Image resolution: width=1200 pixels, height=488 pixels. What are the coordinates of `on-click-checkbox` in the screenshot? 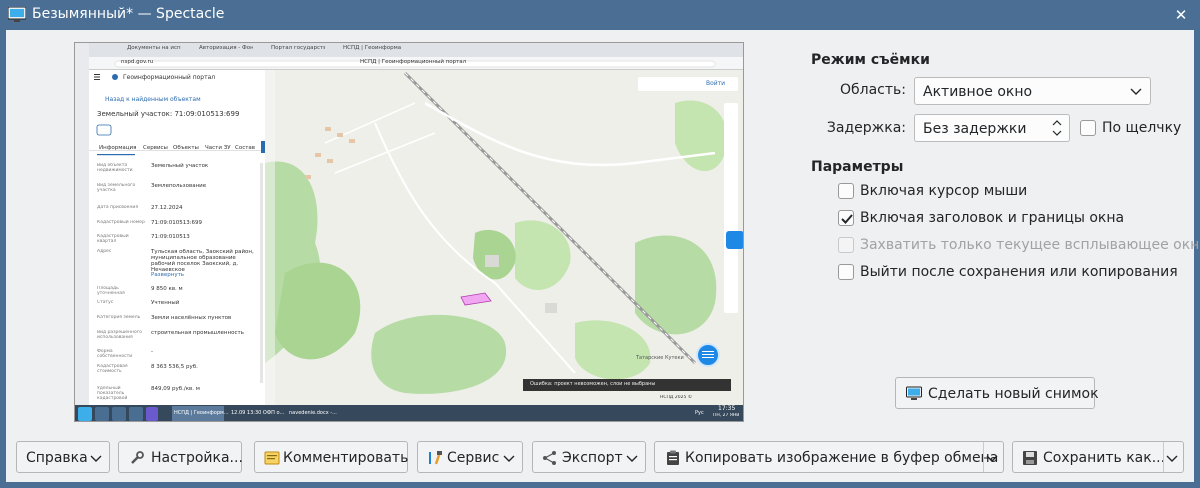 It's located at (1088, 128).